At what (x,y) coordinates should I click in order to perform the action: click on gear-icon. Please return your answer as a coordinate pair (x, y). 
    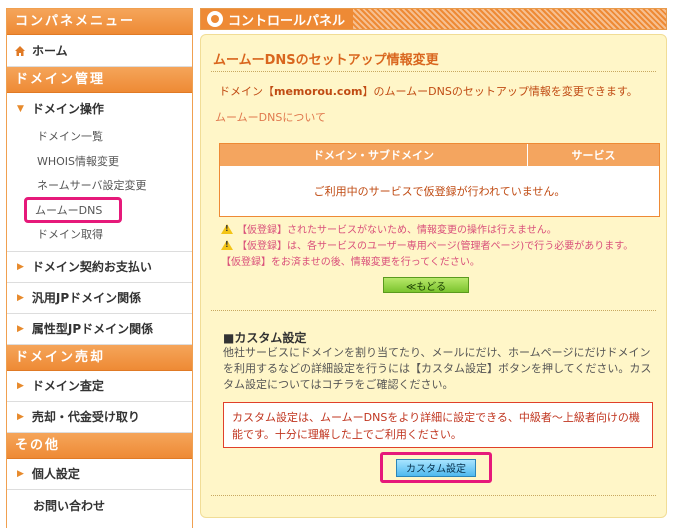
    Looking at the image, I should click on (215, 19).